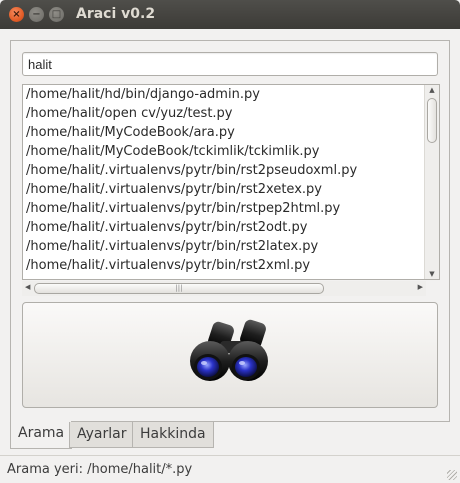 The height and width of the screenshot is (483, 460). Describe the element at coordinates (102, 435) in the screenshot. I see `tab-ayarlar: Ayarlar` at that location.